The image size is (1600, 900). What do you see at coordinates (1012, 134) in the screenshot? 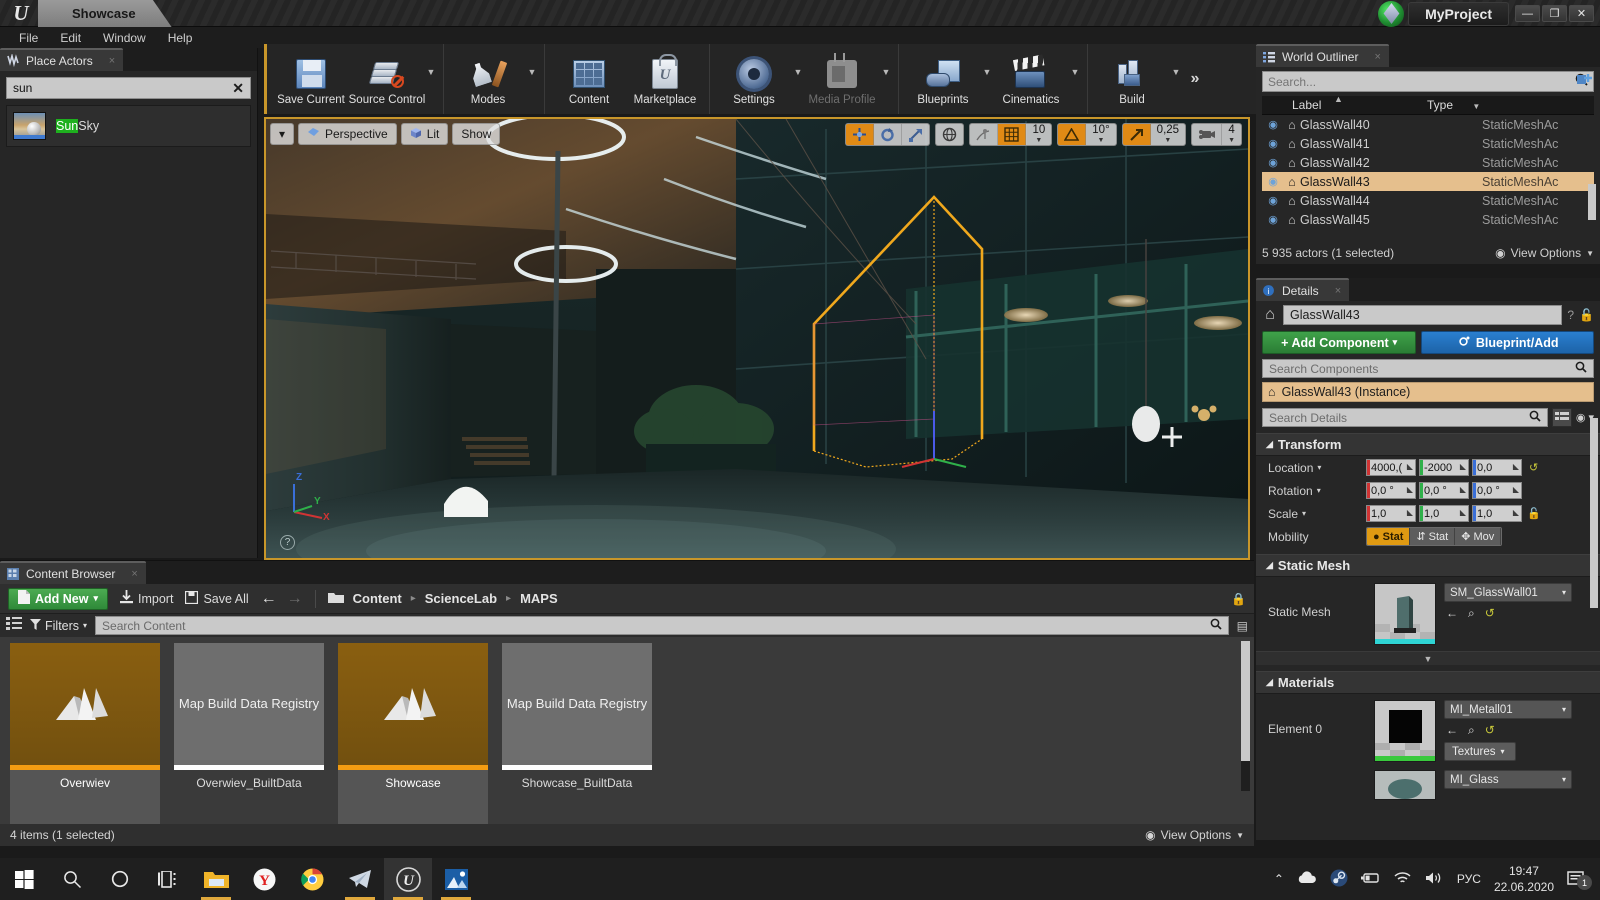
I see `grid-snap-toggle` at bounding box center [1012, 134].